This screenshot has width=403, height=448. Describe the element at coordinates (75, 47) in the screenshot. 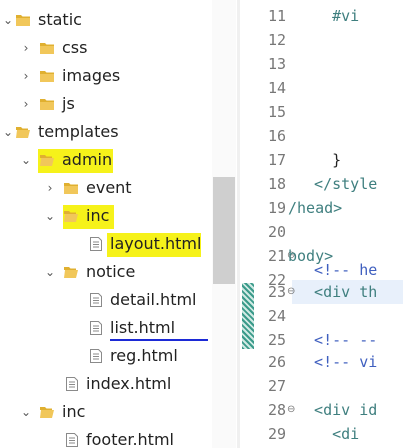

I see `tree-item-label: css` at that location.